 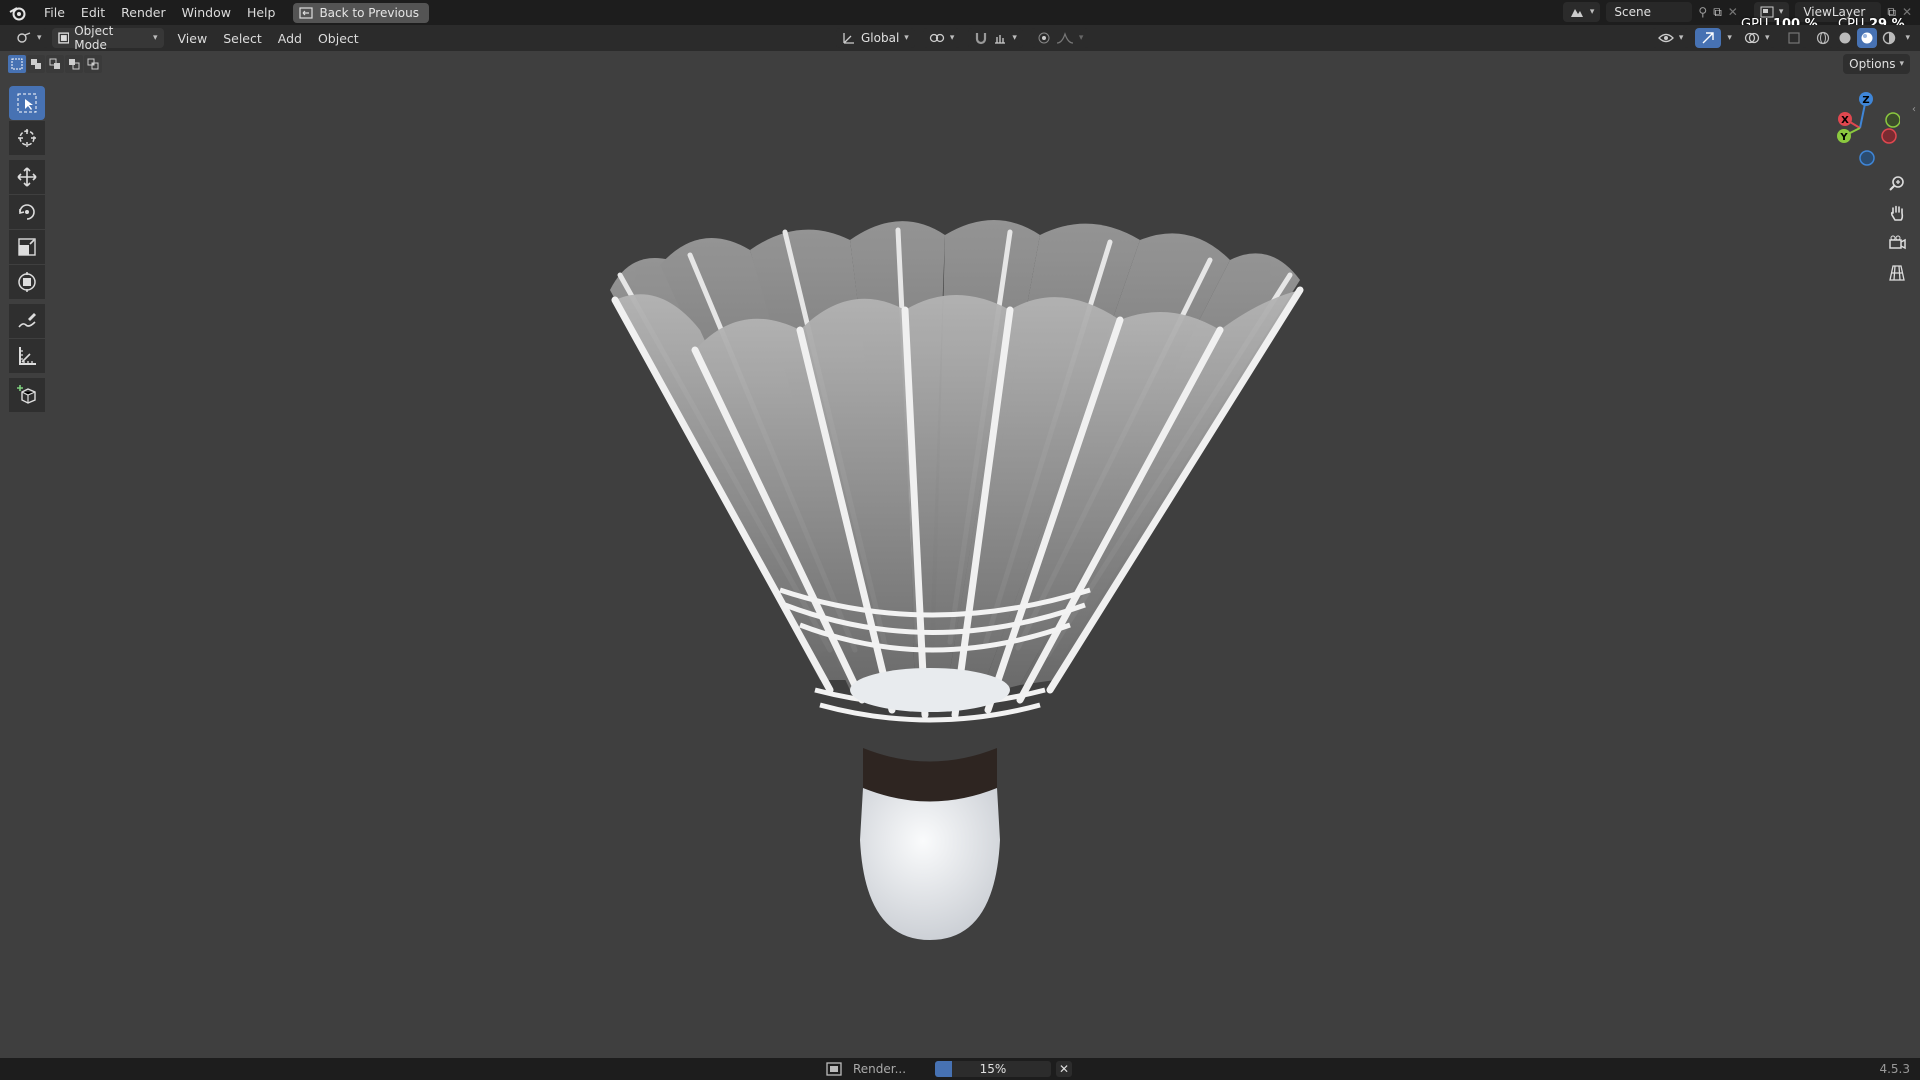 I want to click on new-scene-icon: ⧉, so click(x=1717, y=12).